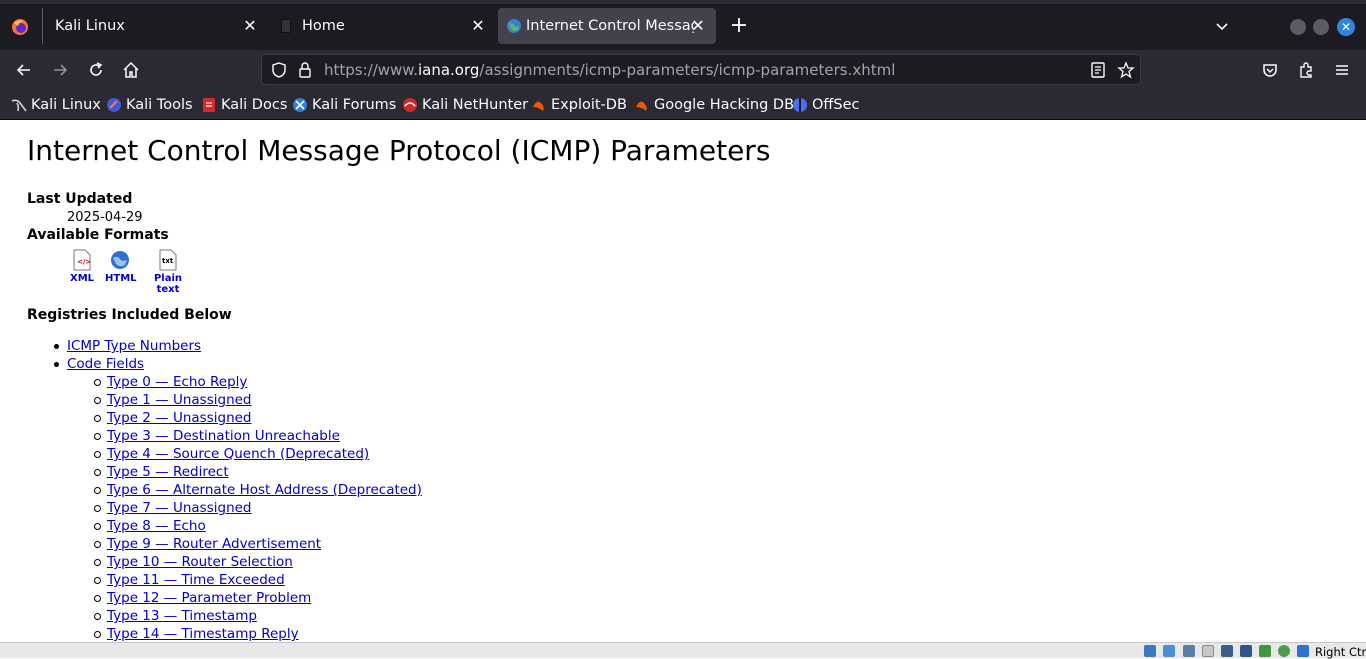  What do you see at coordinates (448, 70) in the screenshot?
I see `url-host: iana.org` at bounding box center [448, 70].